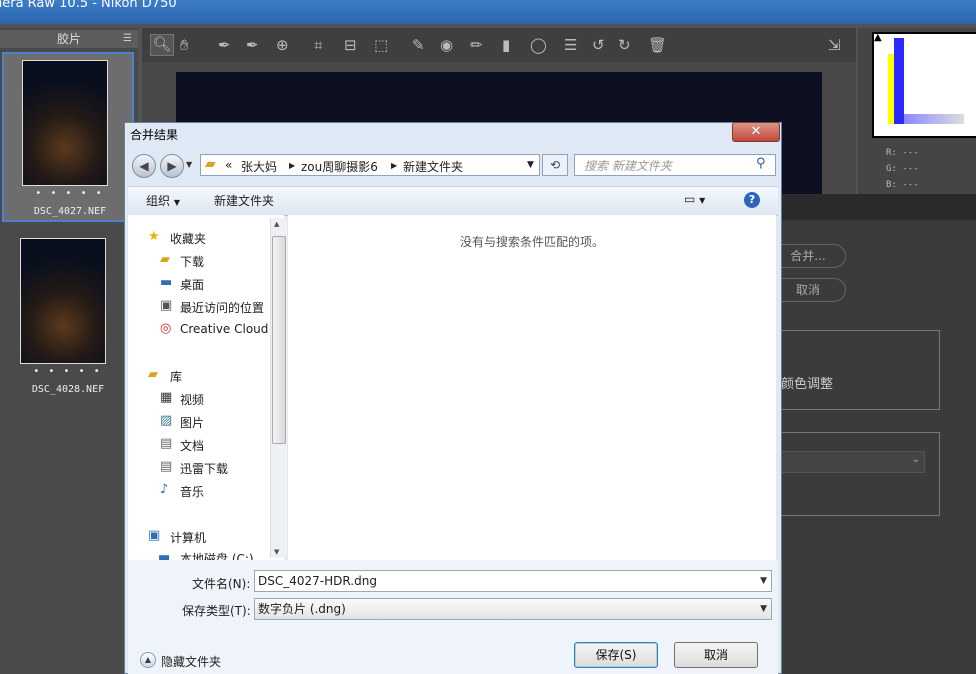 This screenshot has width=976, height=674. Describe the element at coordinates (153, 374) in the screenshot. I see `library-icon: ▰` at that location.